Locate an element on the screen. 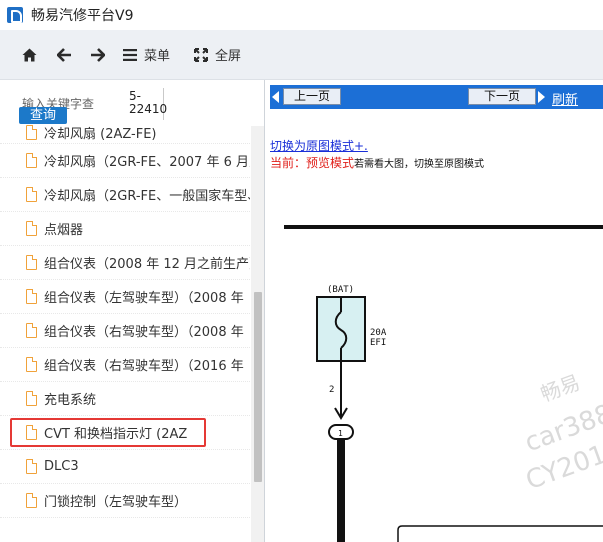  list-item-label: DLC3 is located at coordinates (61, 466).